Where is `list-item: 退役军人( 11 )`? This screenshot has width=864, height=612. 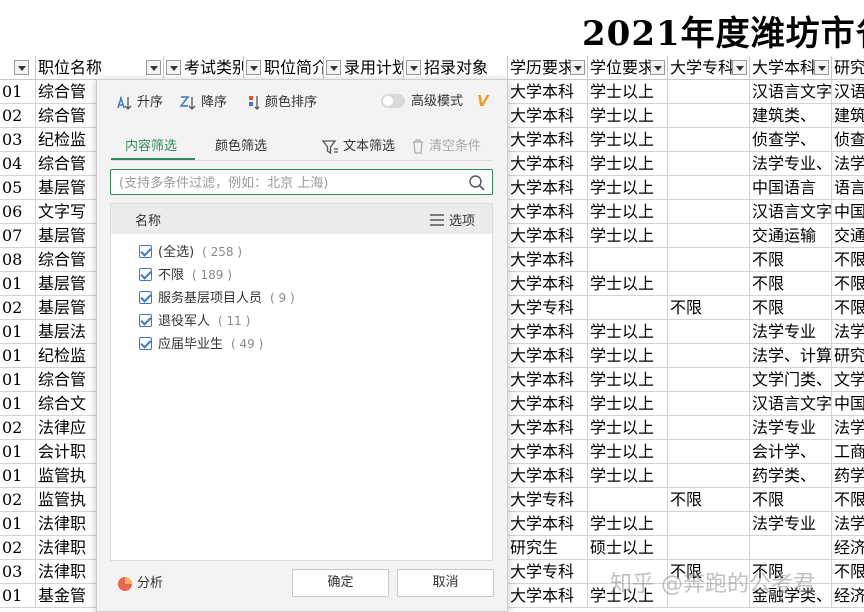 list-item: 退役军人( 11 ) is located at coordinates (194, 321).